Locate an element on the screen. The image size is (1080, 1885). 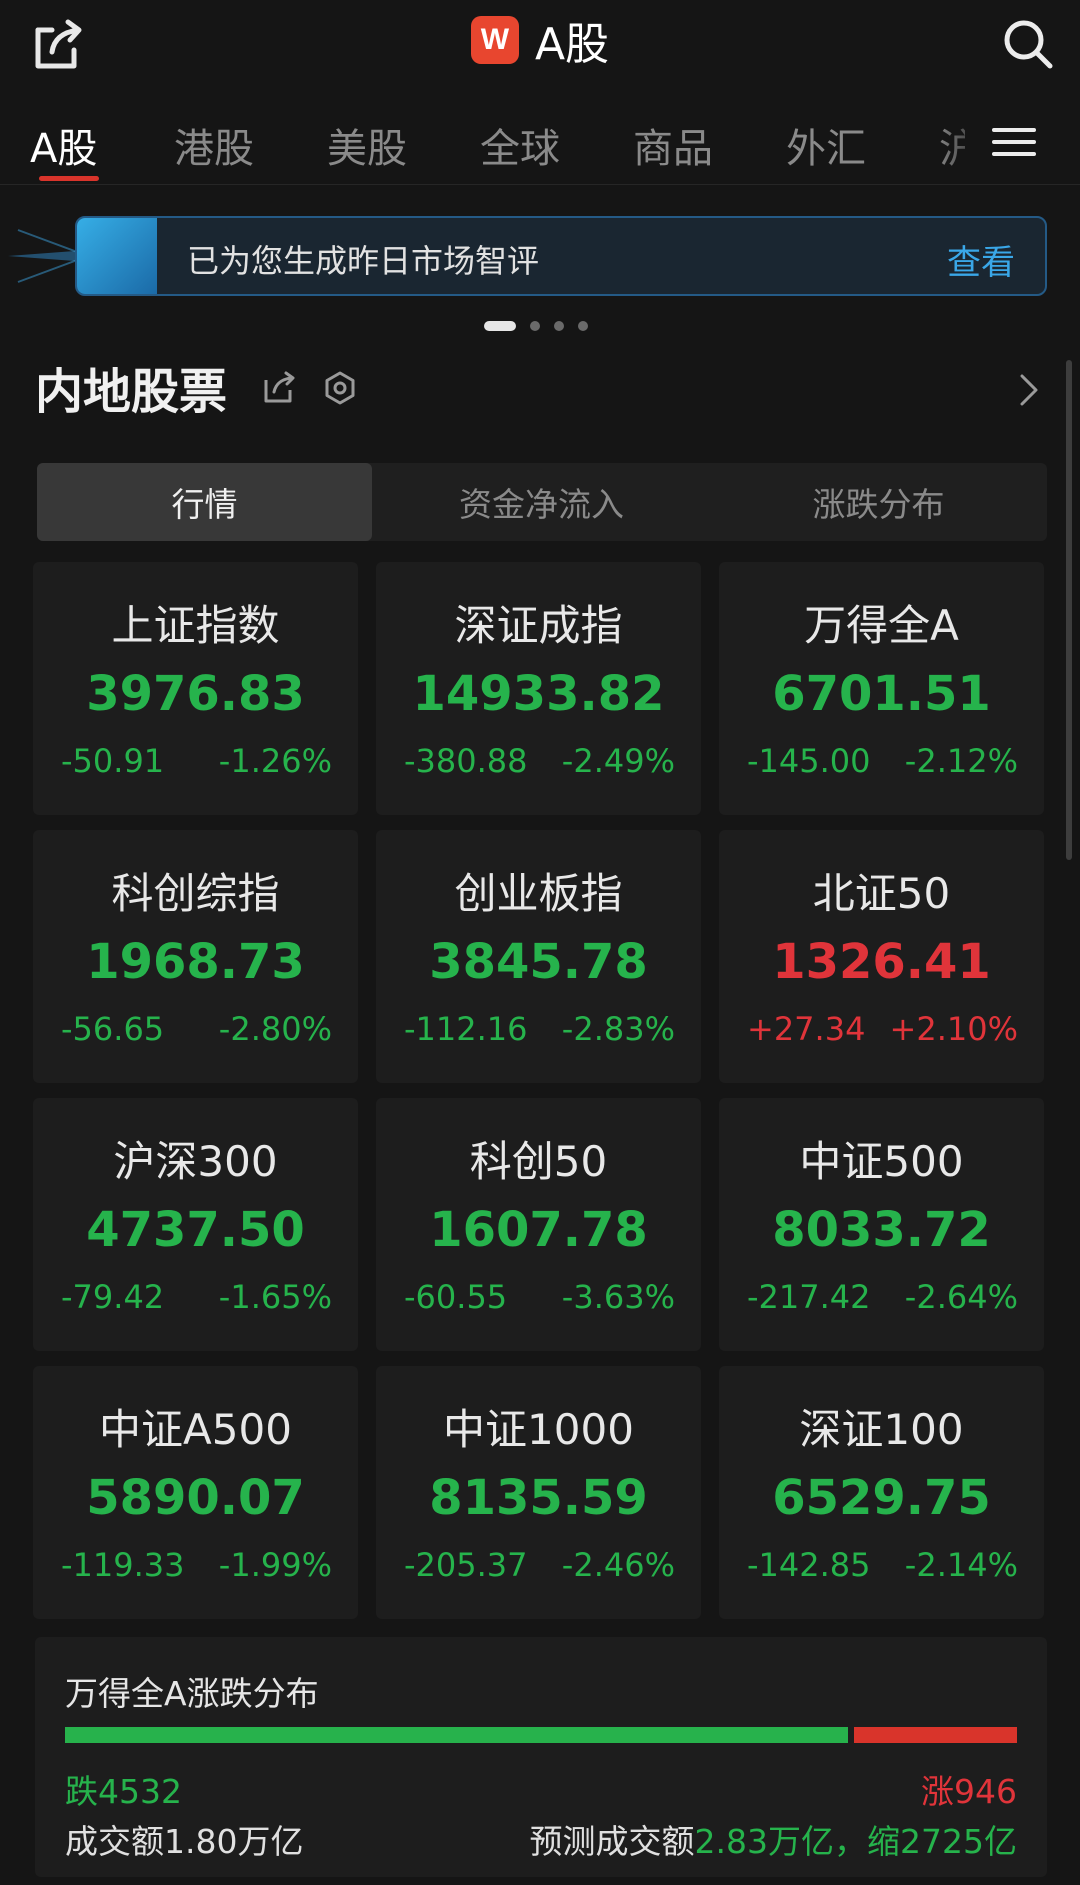
ai-review-banner: 已为您生成昨日市场智评 查看 is located at coordinates (561, 256).